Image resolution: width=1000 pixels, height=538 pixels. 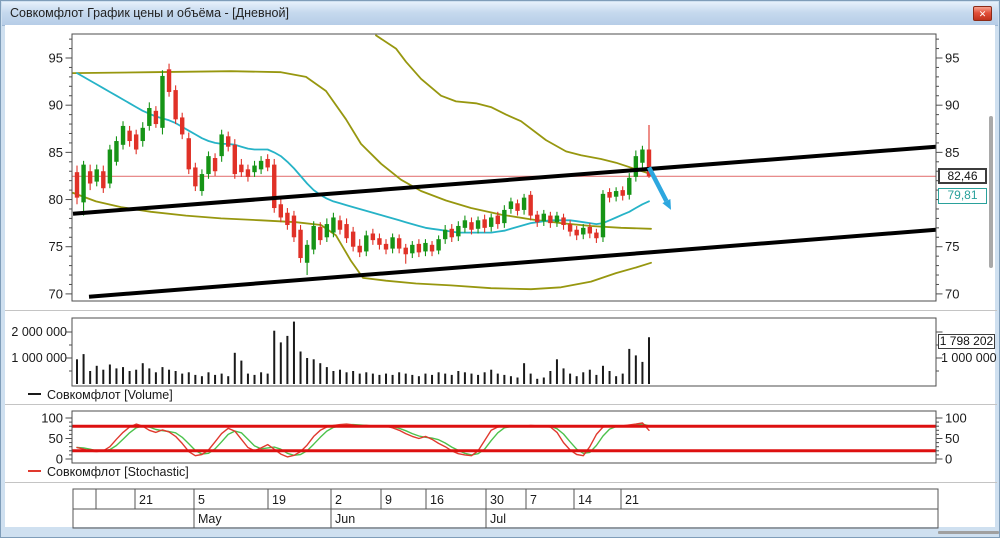 What do you see at coordinates (87, 395) in the screenshot?
I see `volume-legend: Совкомфлот [Volume]` at bounding box center [87, 395].